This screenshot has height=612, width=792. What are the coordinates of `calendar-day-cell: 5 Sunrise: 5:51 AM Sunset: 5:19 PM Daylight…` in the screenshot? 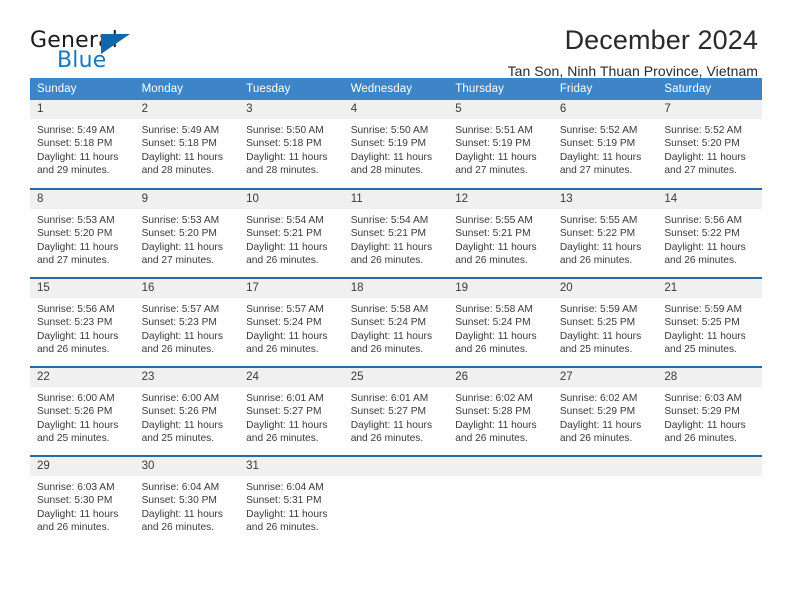 It's located at (500, 144).